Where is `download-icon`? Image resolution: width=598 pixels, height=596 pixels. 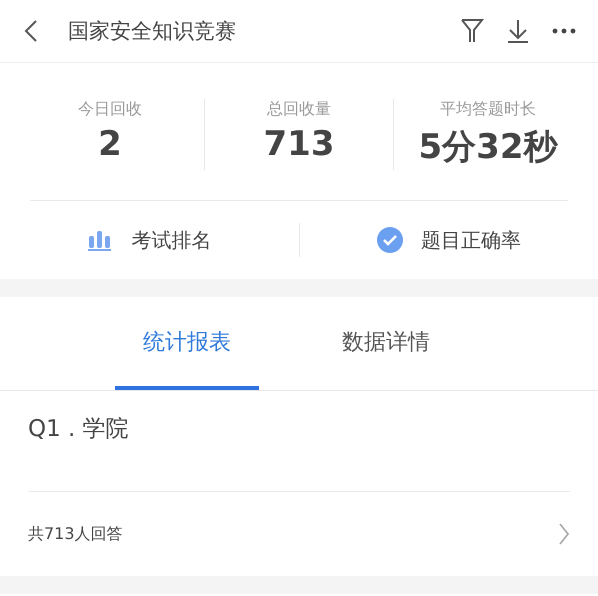 download-icon is located at coordinates (518, 31).